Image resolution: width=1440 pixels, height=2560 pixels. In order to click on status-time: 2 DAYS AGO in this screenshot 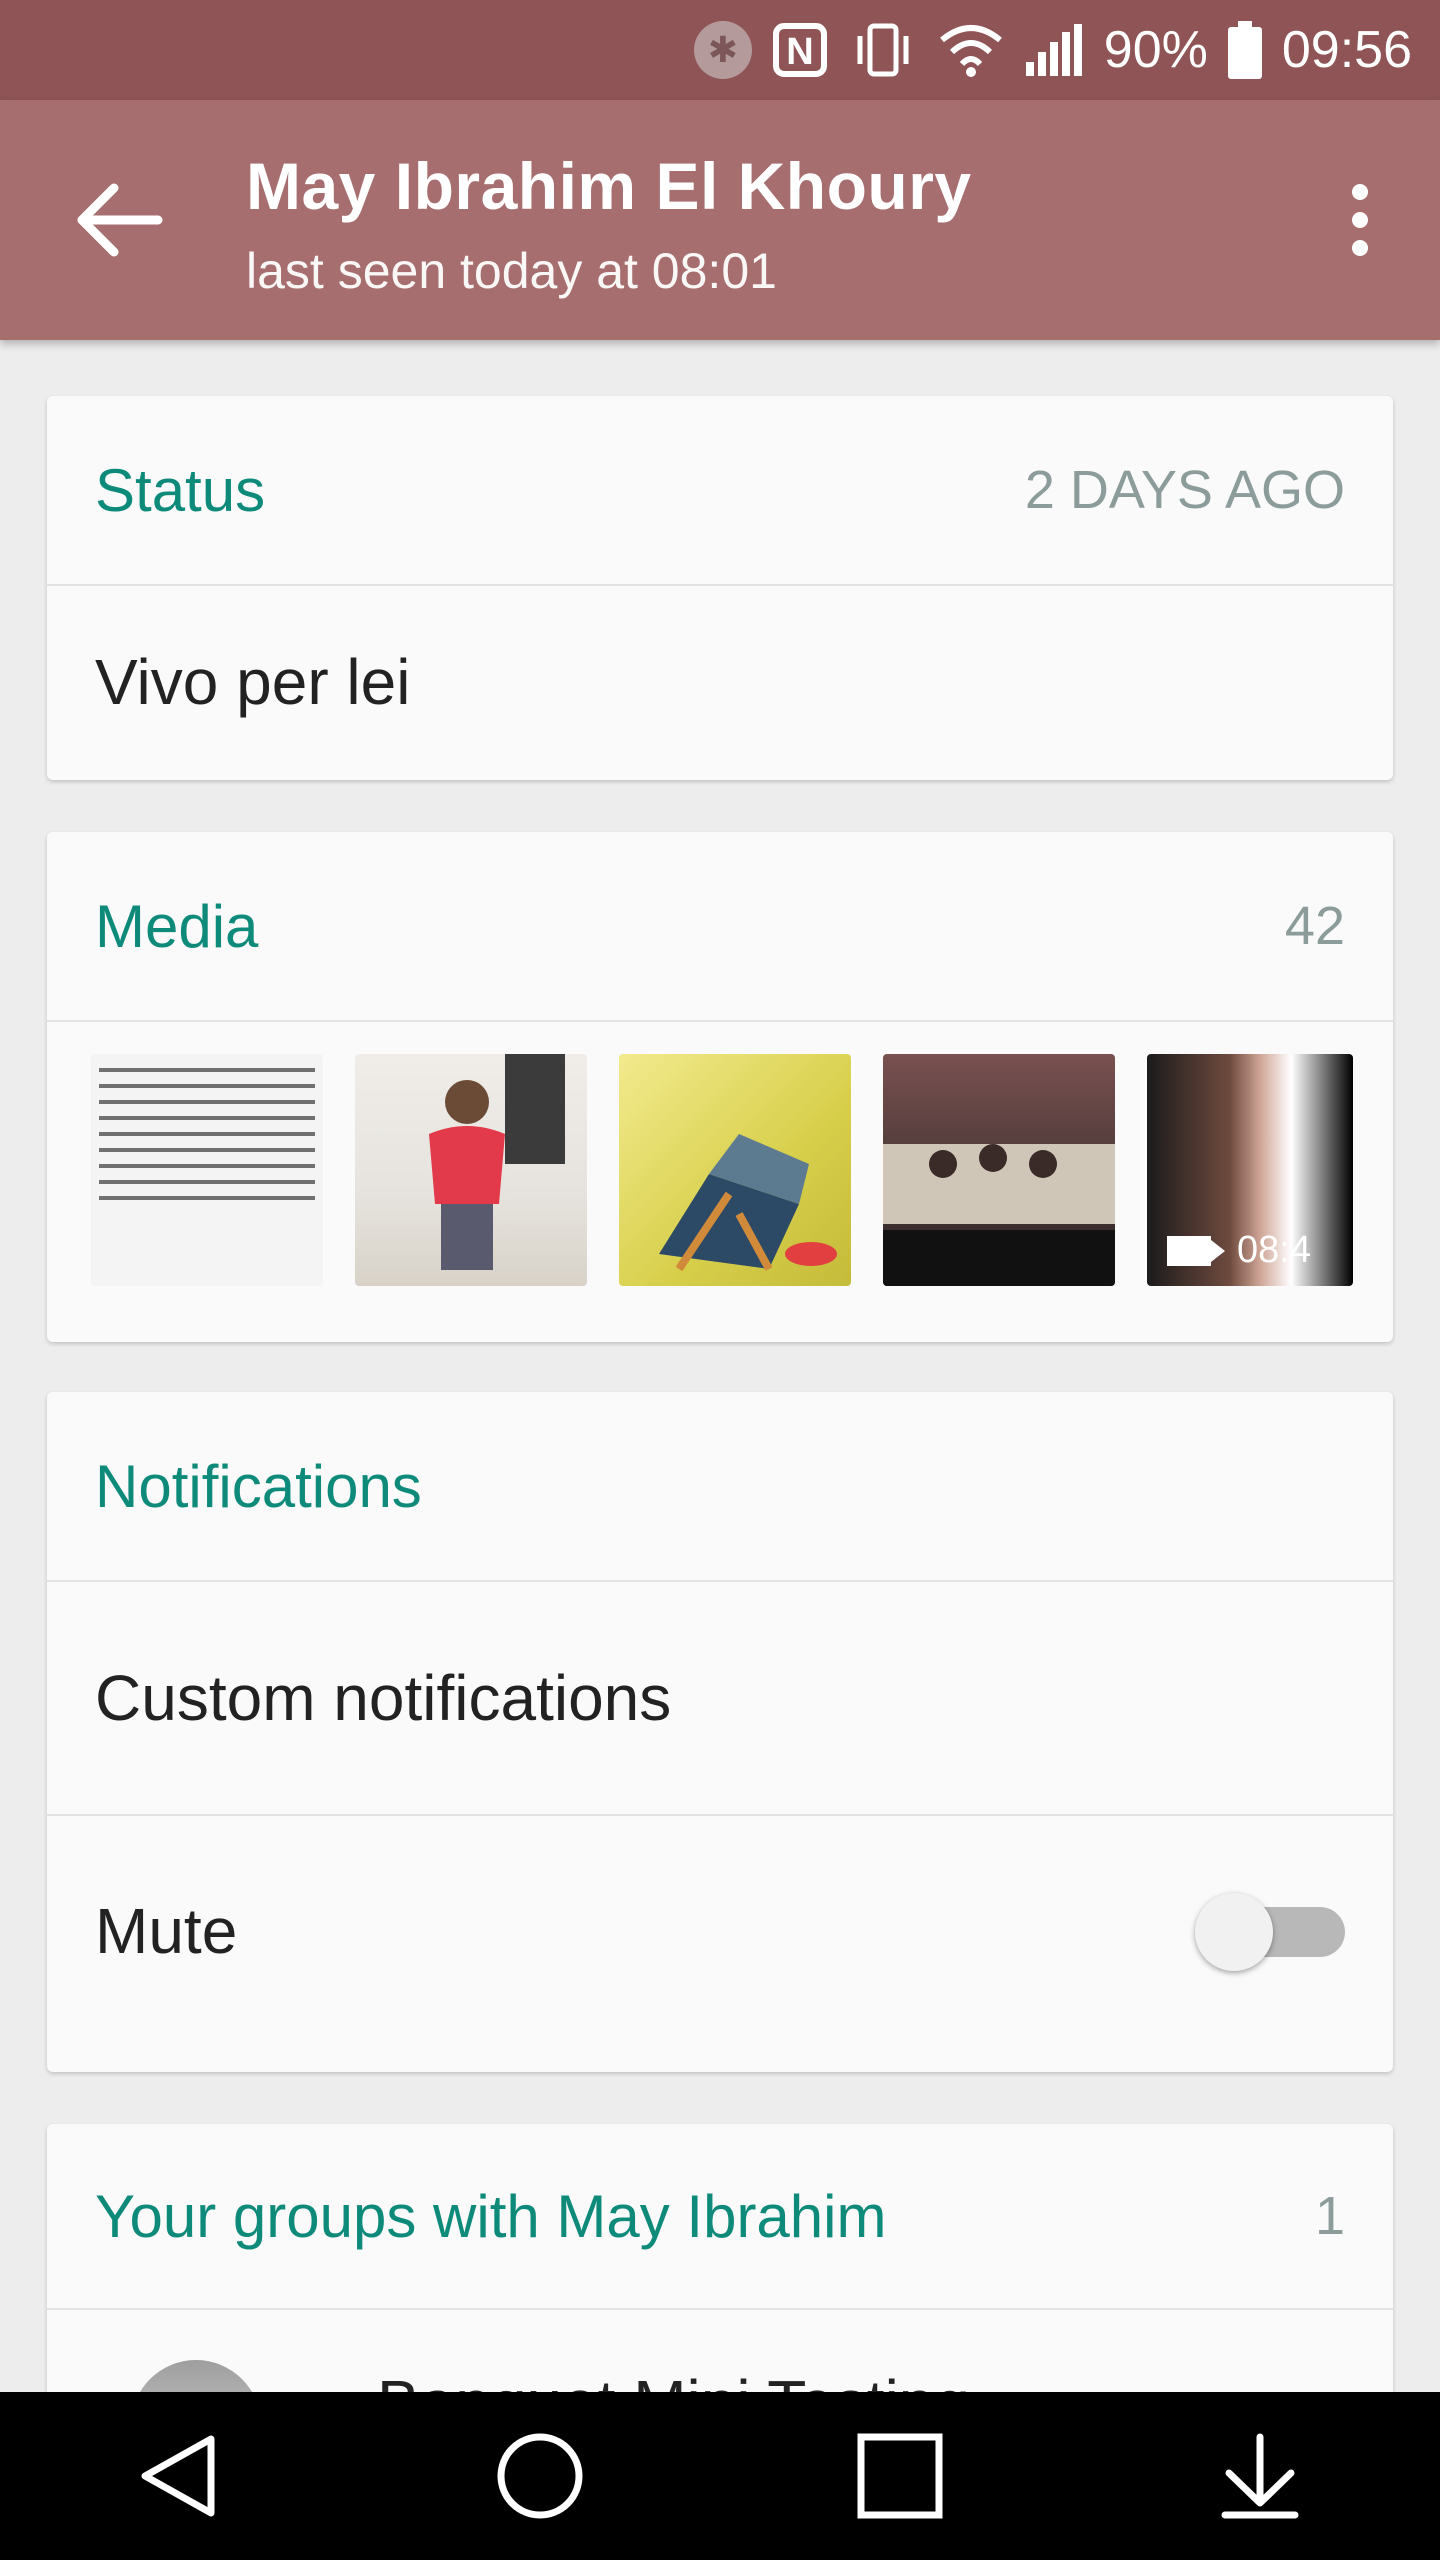, I will do `click(1184, 490)`.